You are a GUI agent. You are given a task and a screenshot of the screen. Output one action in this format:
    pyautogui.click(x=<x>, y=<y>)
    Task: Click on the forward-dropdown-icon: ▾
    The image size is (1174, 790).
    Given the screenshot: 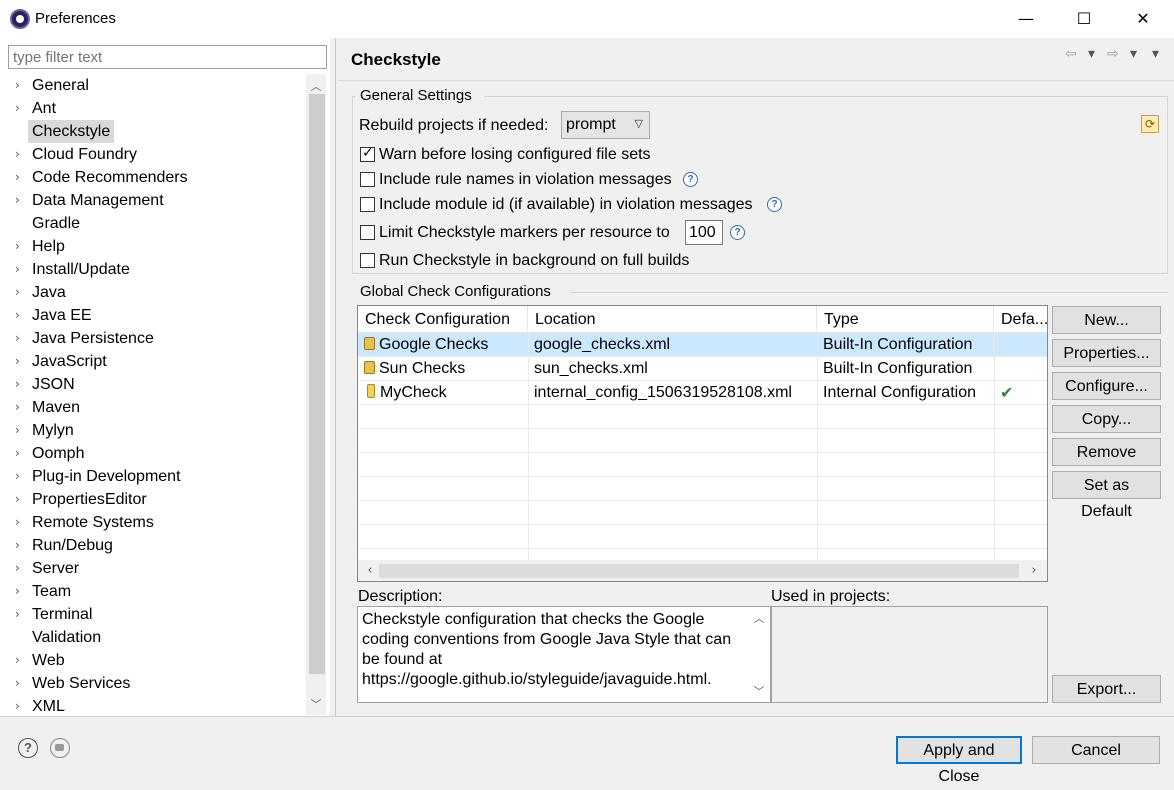 What is the action you would take?
    pyautogui.click(x=1133, y=54)
    